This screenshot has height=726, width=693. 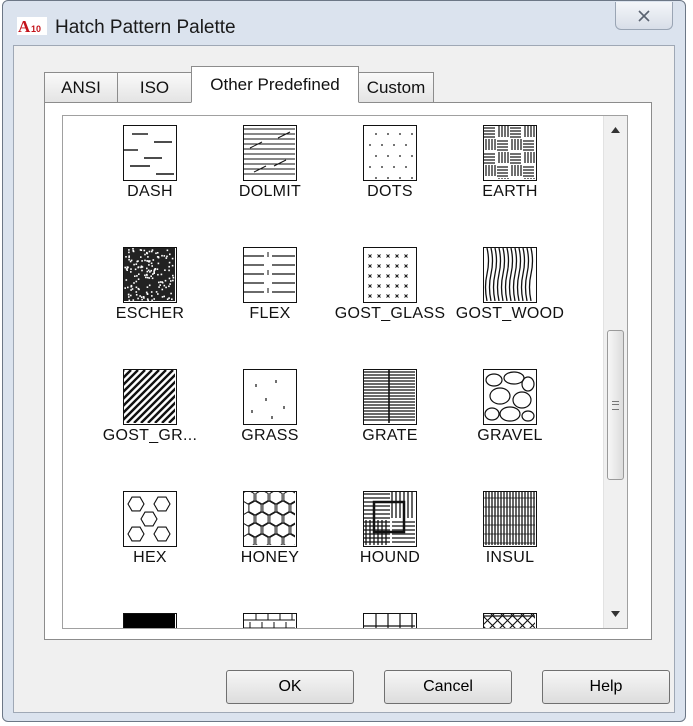 I want to click on autocad-app-icon: A 10, so click(x=32, y=26).